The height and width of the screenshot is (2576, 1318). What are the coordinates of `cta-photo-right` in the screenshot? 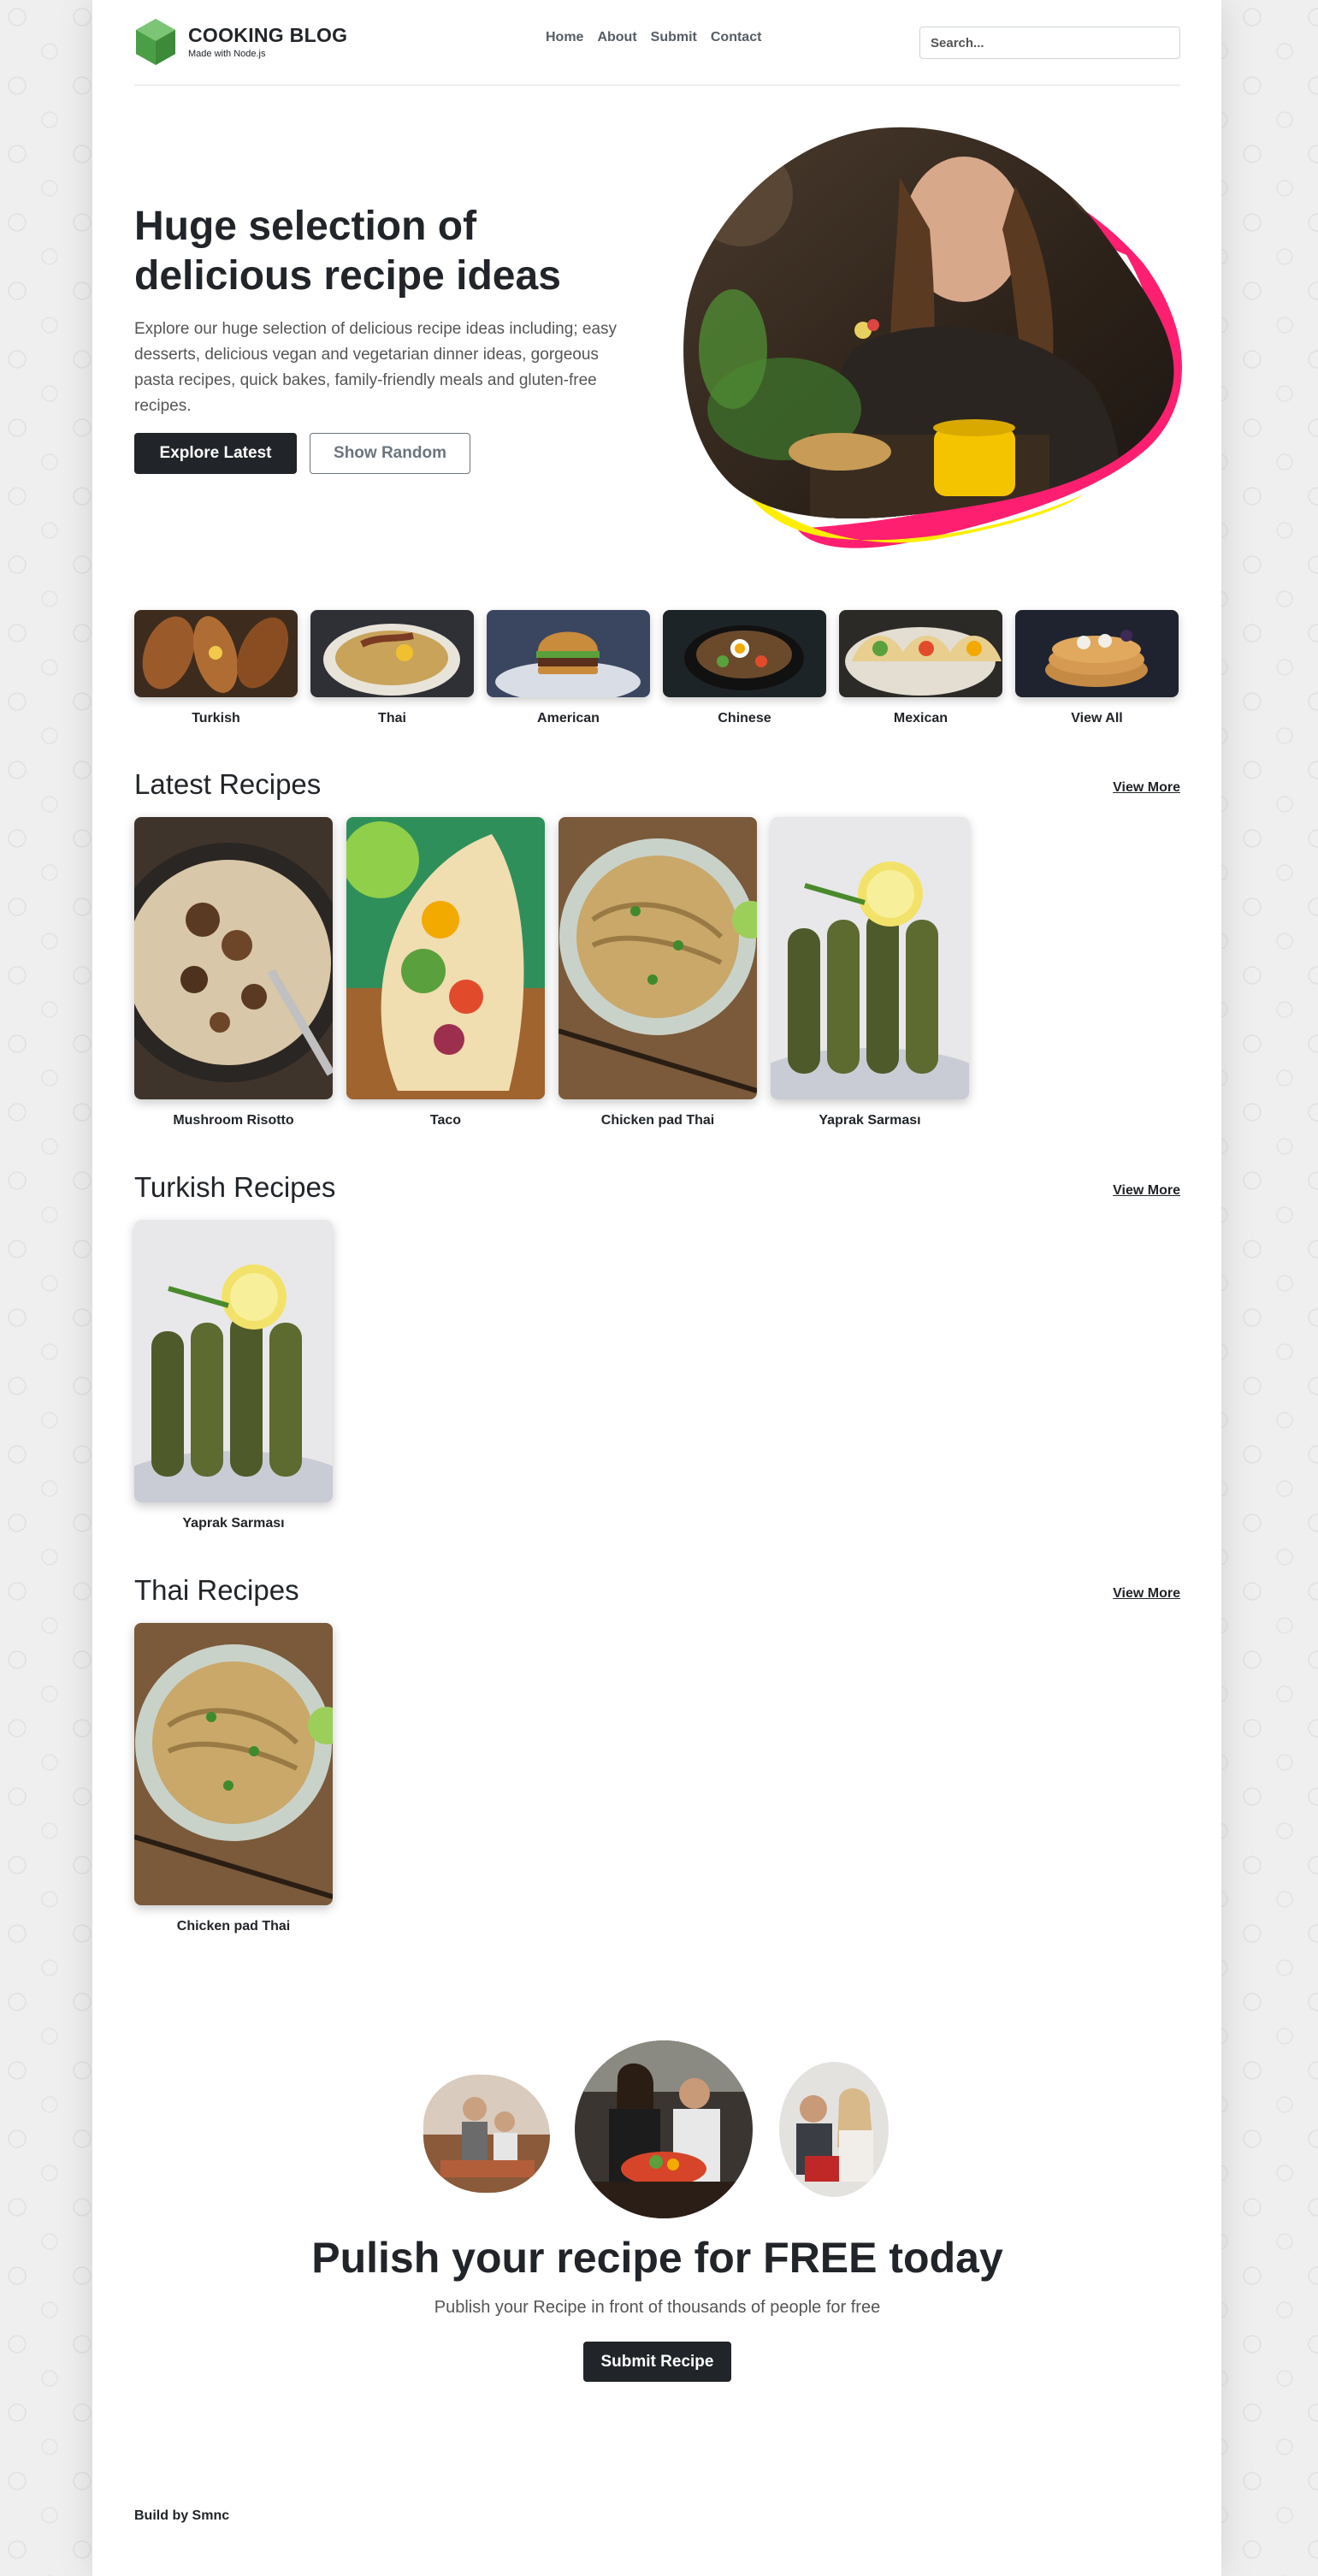 It's located at (834, 2129).